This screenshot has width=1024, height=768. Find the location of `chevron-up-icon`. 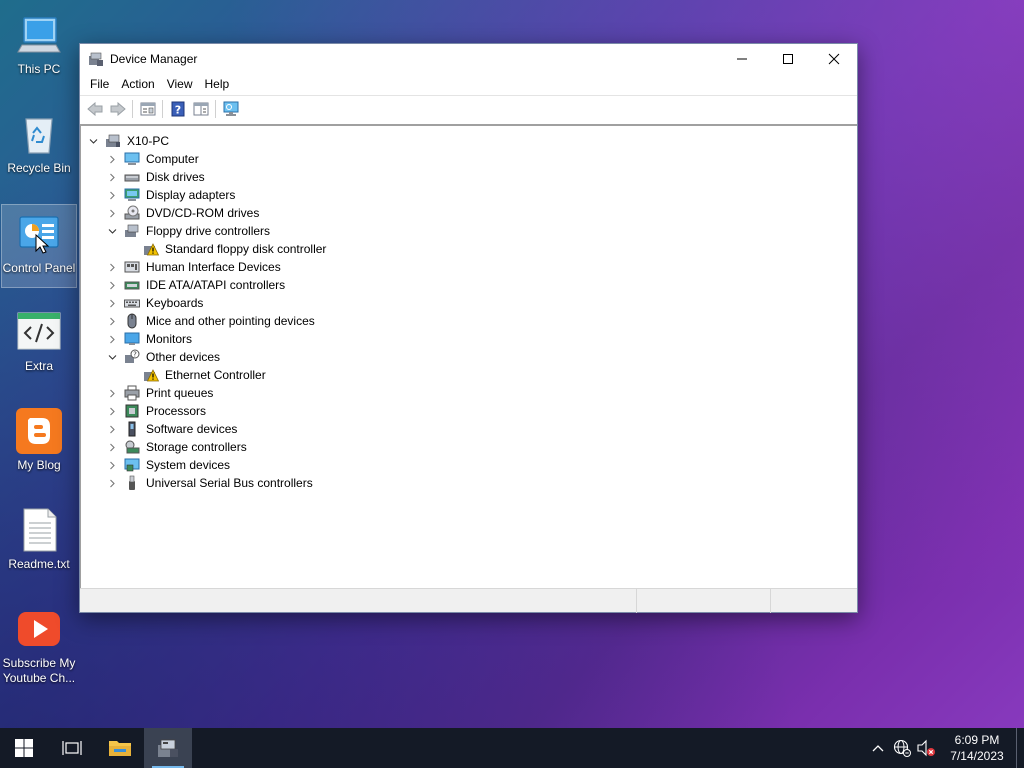

chevron-up-icon is located at coordinates (878, 748).